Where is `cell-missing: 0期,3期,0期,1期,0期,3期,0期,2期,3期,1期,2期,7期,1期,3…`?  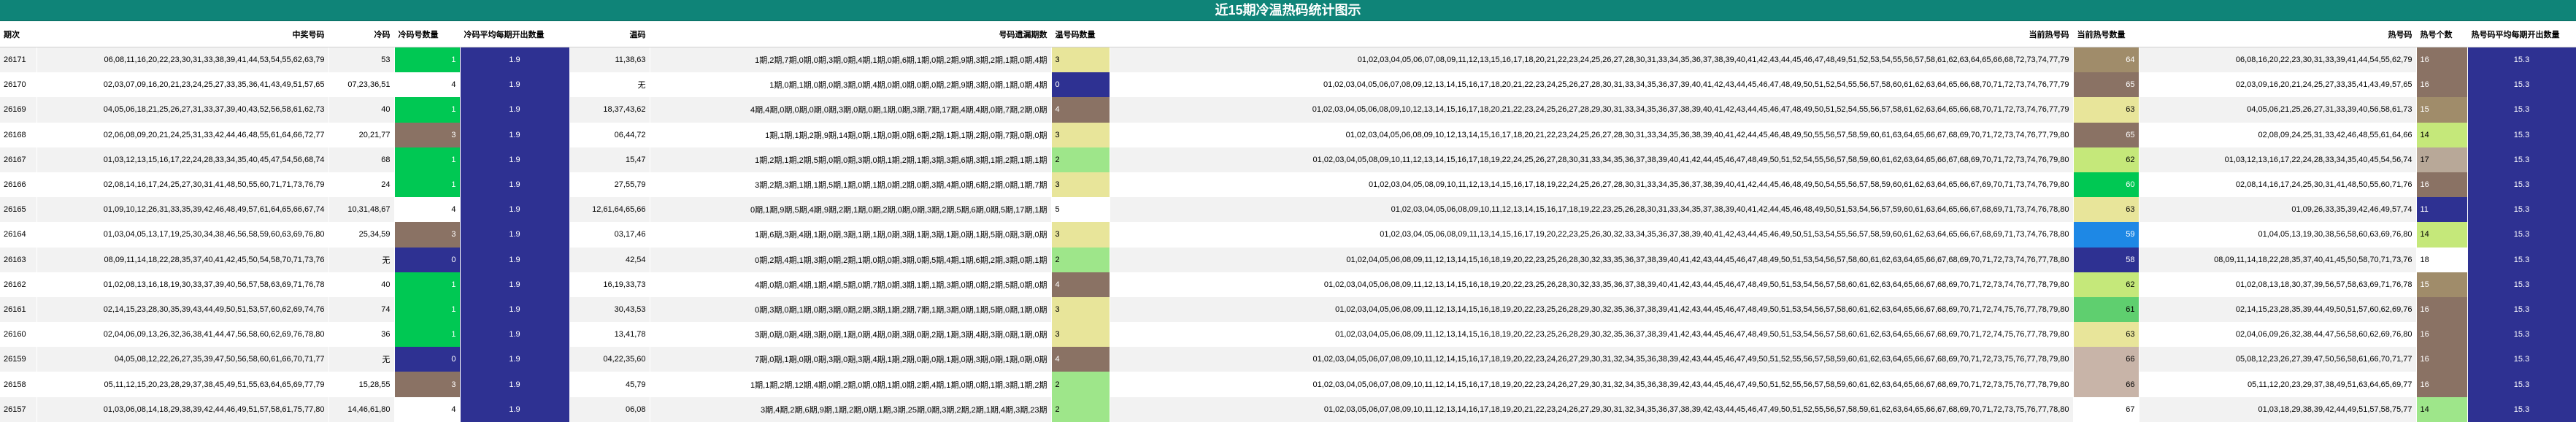 cell-missing: 0期,3期,0期,1期,0期,3期,0期,2期,3期,1期,2期,7期,1期,3… is located at coordinates (851, 309).